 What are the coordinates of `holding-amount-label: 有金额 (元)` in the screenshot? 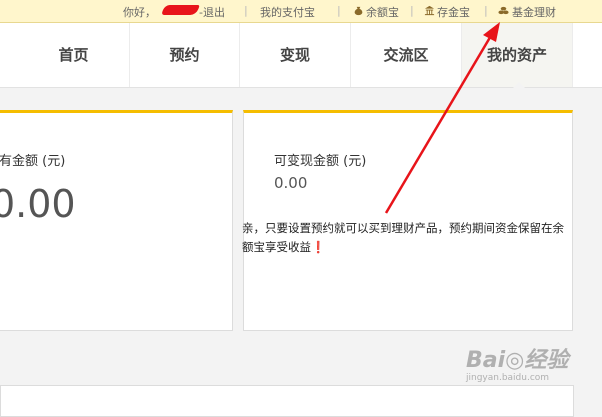 It's located at (33, 161).